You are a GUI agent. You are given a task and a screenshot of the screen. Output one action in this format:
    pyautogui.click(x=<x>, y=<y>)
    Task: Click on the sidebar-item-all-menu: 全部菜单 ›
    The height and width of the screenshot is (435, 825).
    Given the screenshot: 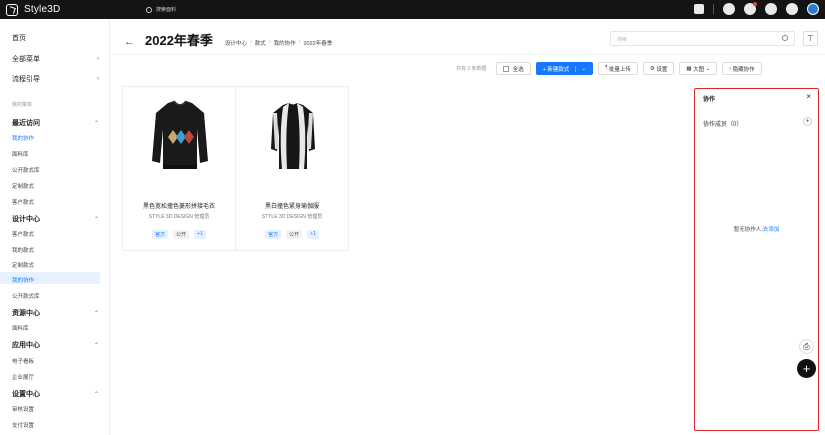 What is the action you would take?
    pyautogui.click(x=55, y=59)
    